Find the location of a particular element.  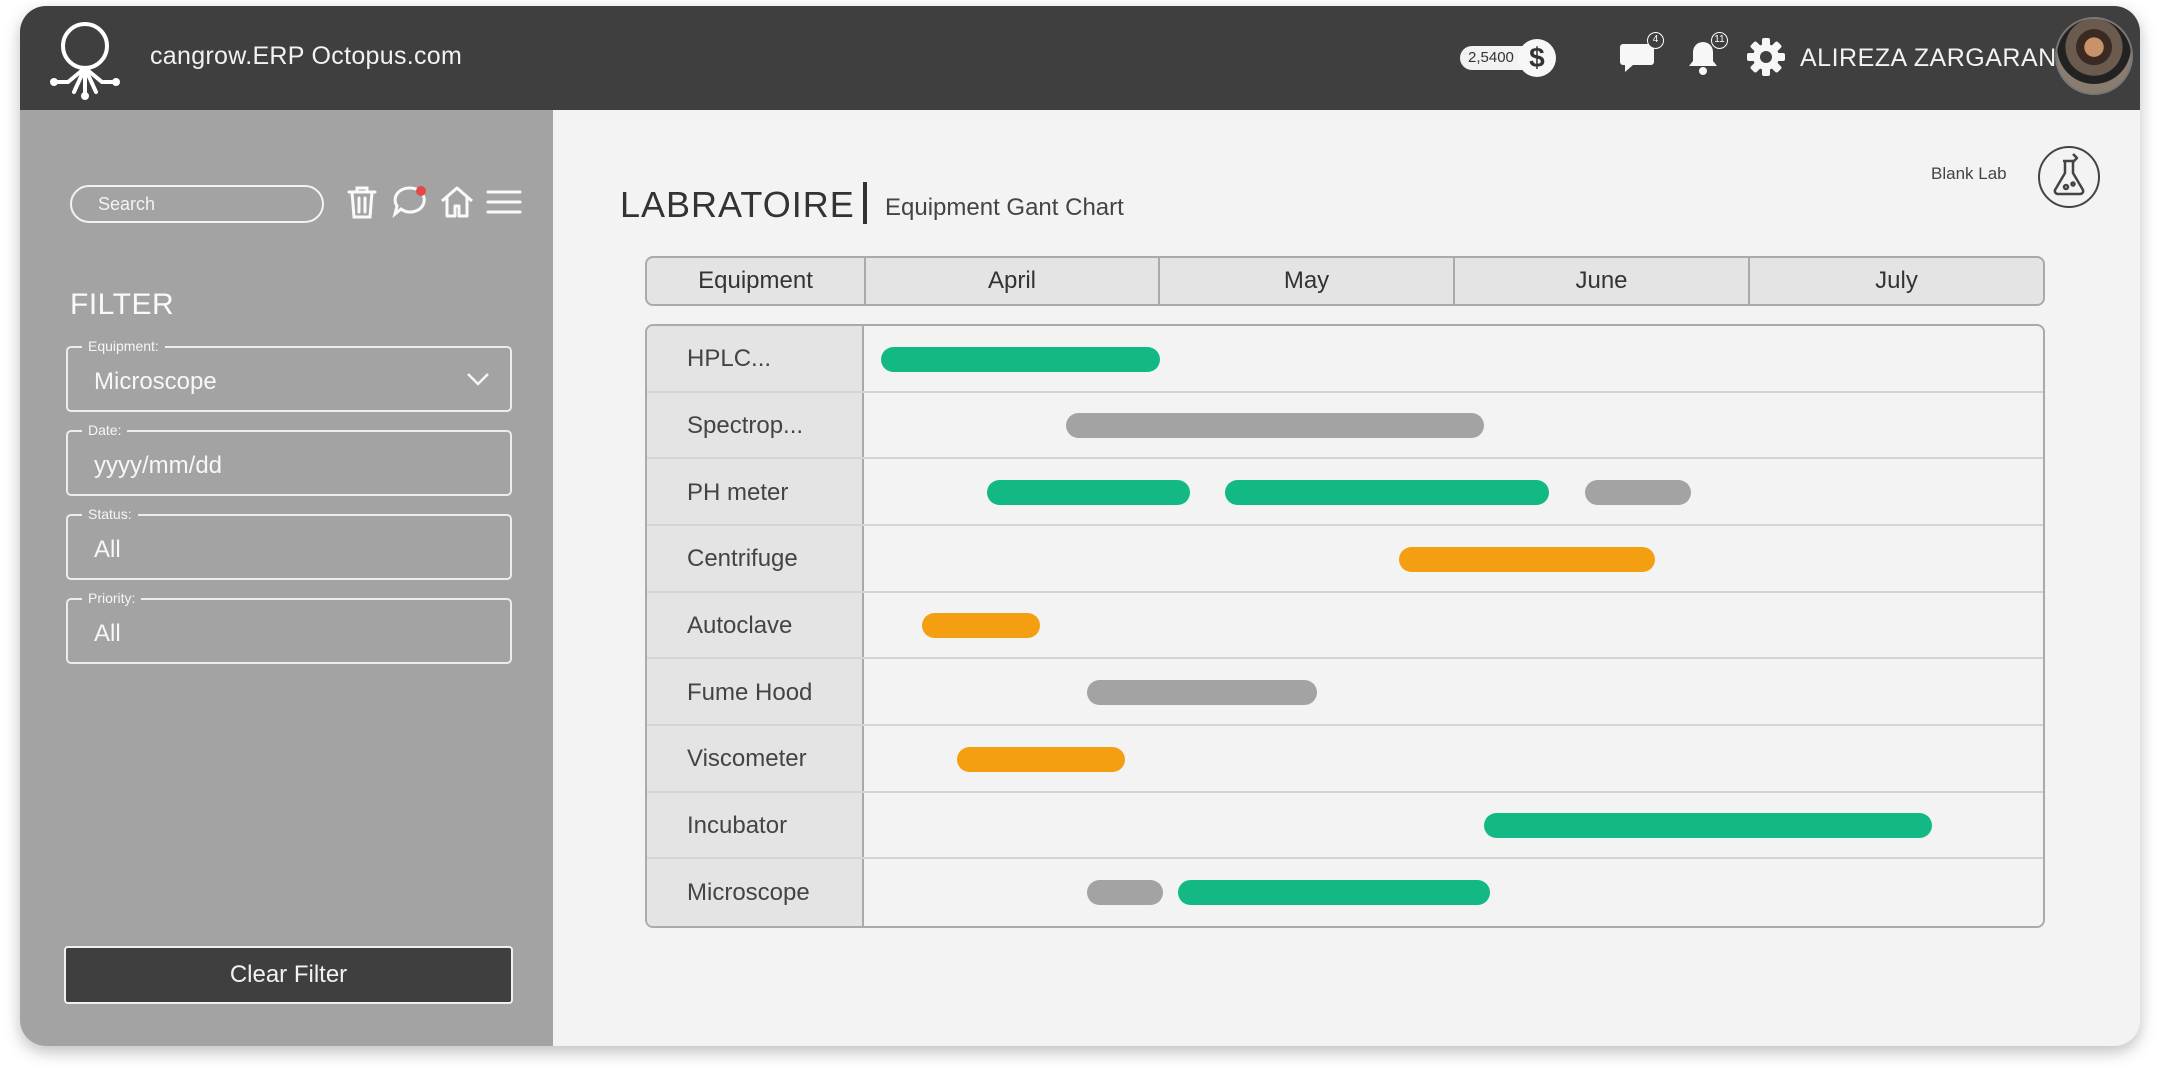

avatar is located at coordinates (2094, 56).